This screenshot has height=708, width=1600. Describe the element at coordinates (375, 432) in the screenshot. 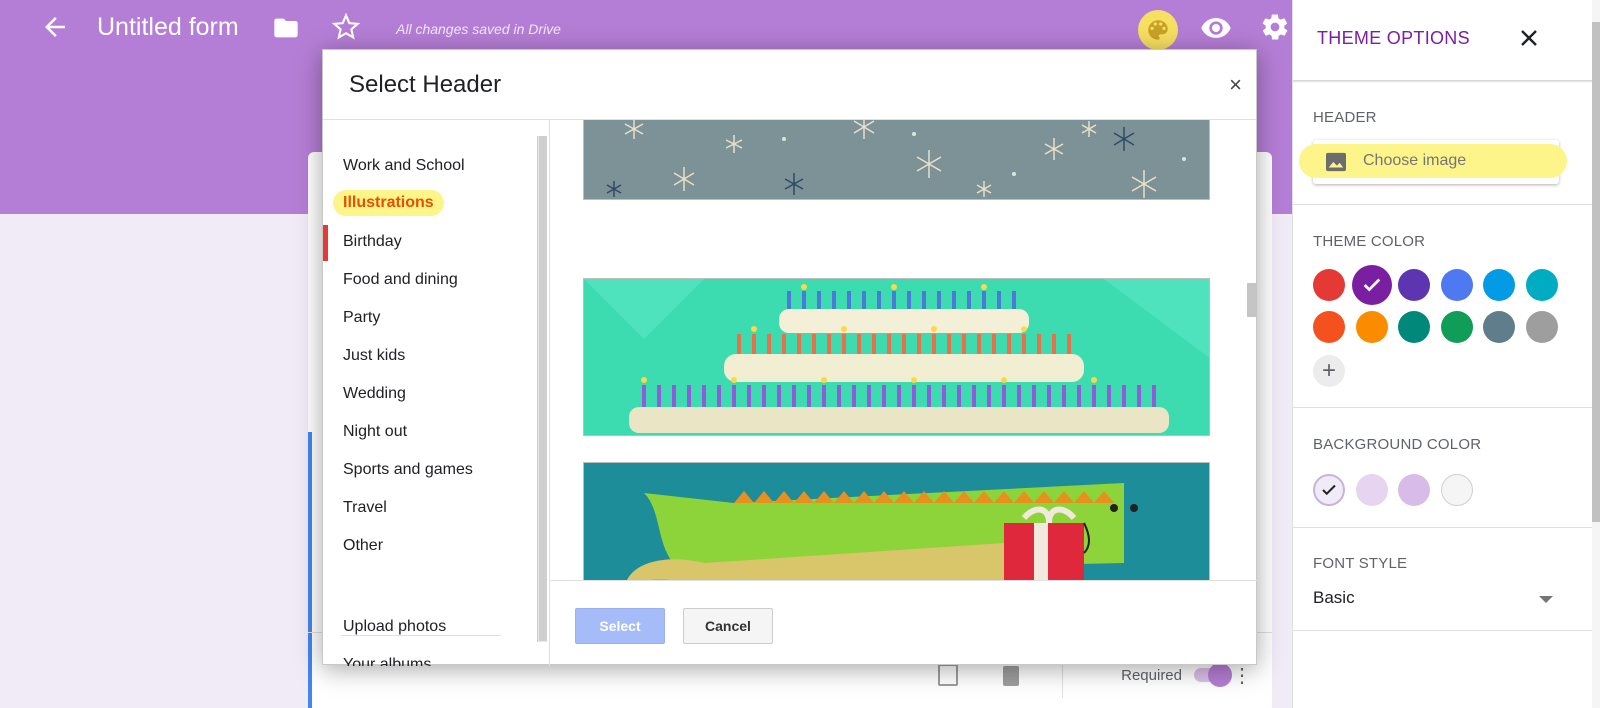

I see `category-night-out: Night out` at that location.